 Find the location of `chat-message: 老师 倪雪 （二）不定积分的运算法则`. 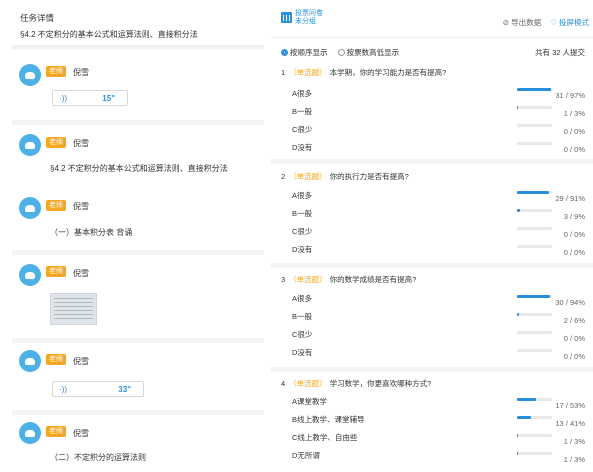

chat-message: 老师 倪雪 （二）不定积分的运算法则 is located at coordinates (134, 445).